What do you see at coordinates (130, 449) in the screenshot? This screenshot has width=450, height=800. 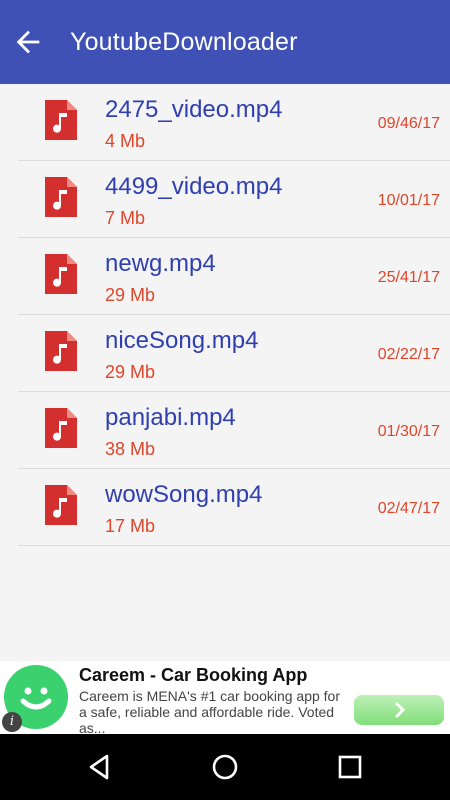 I see `file-size: 38 Mb` at bounding box center [130, 449].